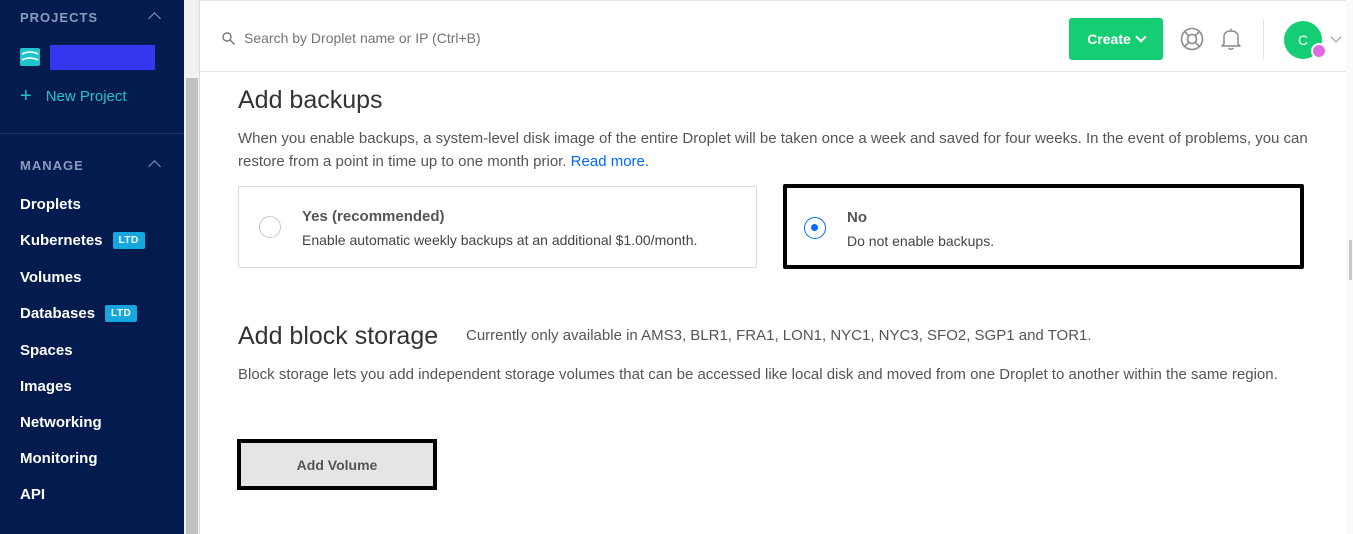 This screenshot has height=534, width=1353. I want to click on sidebar-item-label: Monitoring, so click(59, 458).